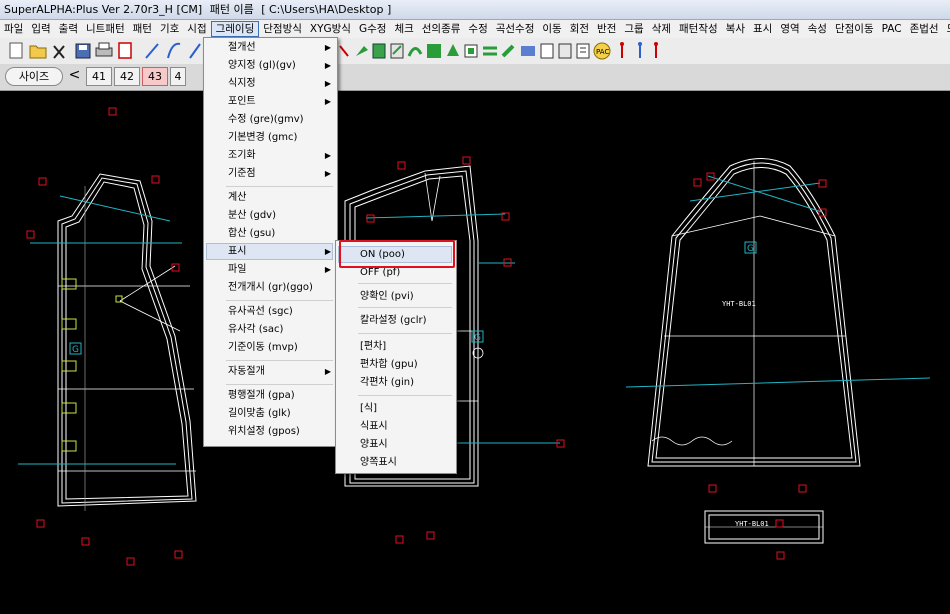 The height and width of the screenshot is (614, 950). I want to click on grading-menu-item-13: 전개개시 (gr)(ggo), so click(270, 288).